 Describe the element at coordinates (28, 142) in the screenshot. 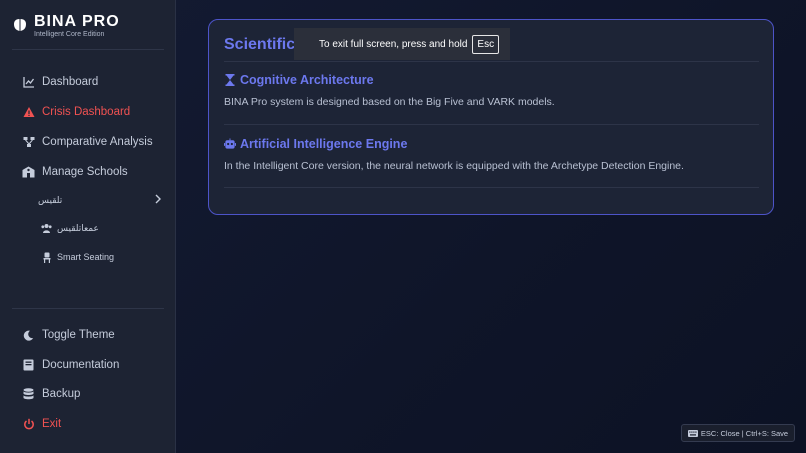

I see `diagram-icon` at that location.